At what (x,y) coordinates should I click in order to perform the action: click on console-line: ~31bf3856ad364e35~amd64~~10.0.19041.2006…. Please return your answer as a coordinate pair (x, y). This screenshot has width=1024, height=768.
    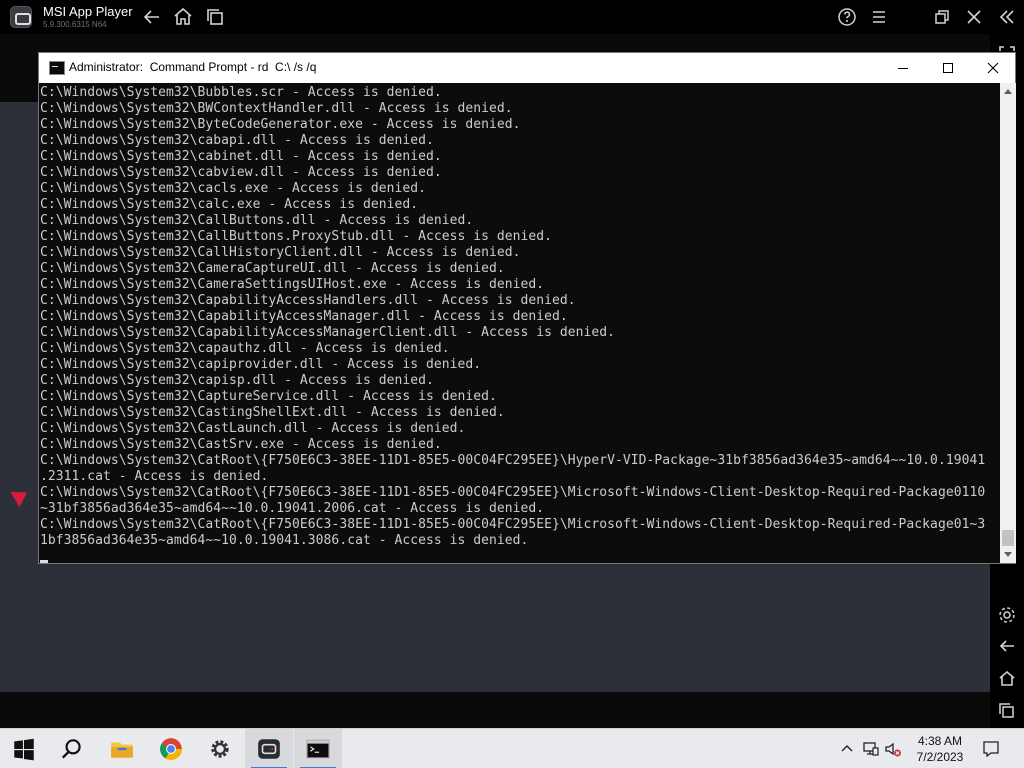
    Looking at the image, I should click on (292, 508).